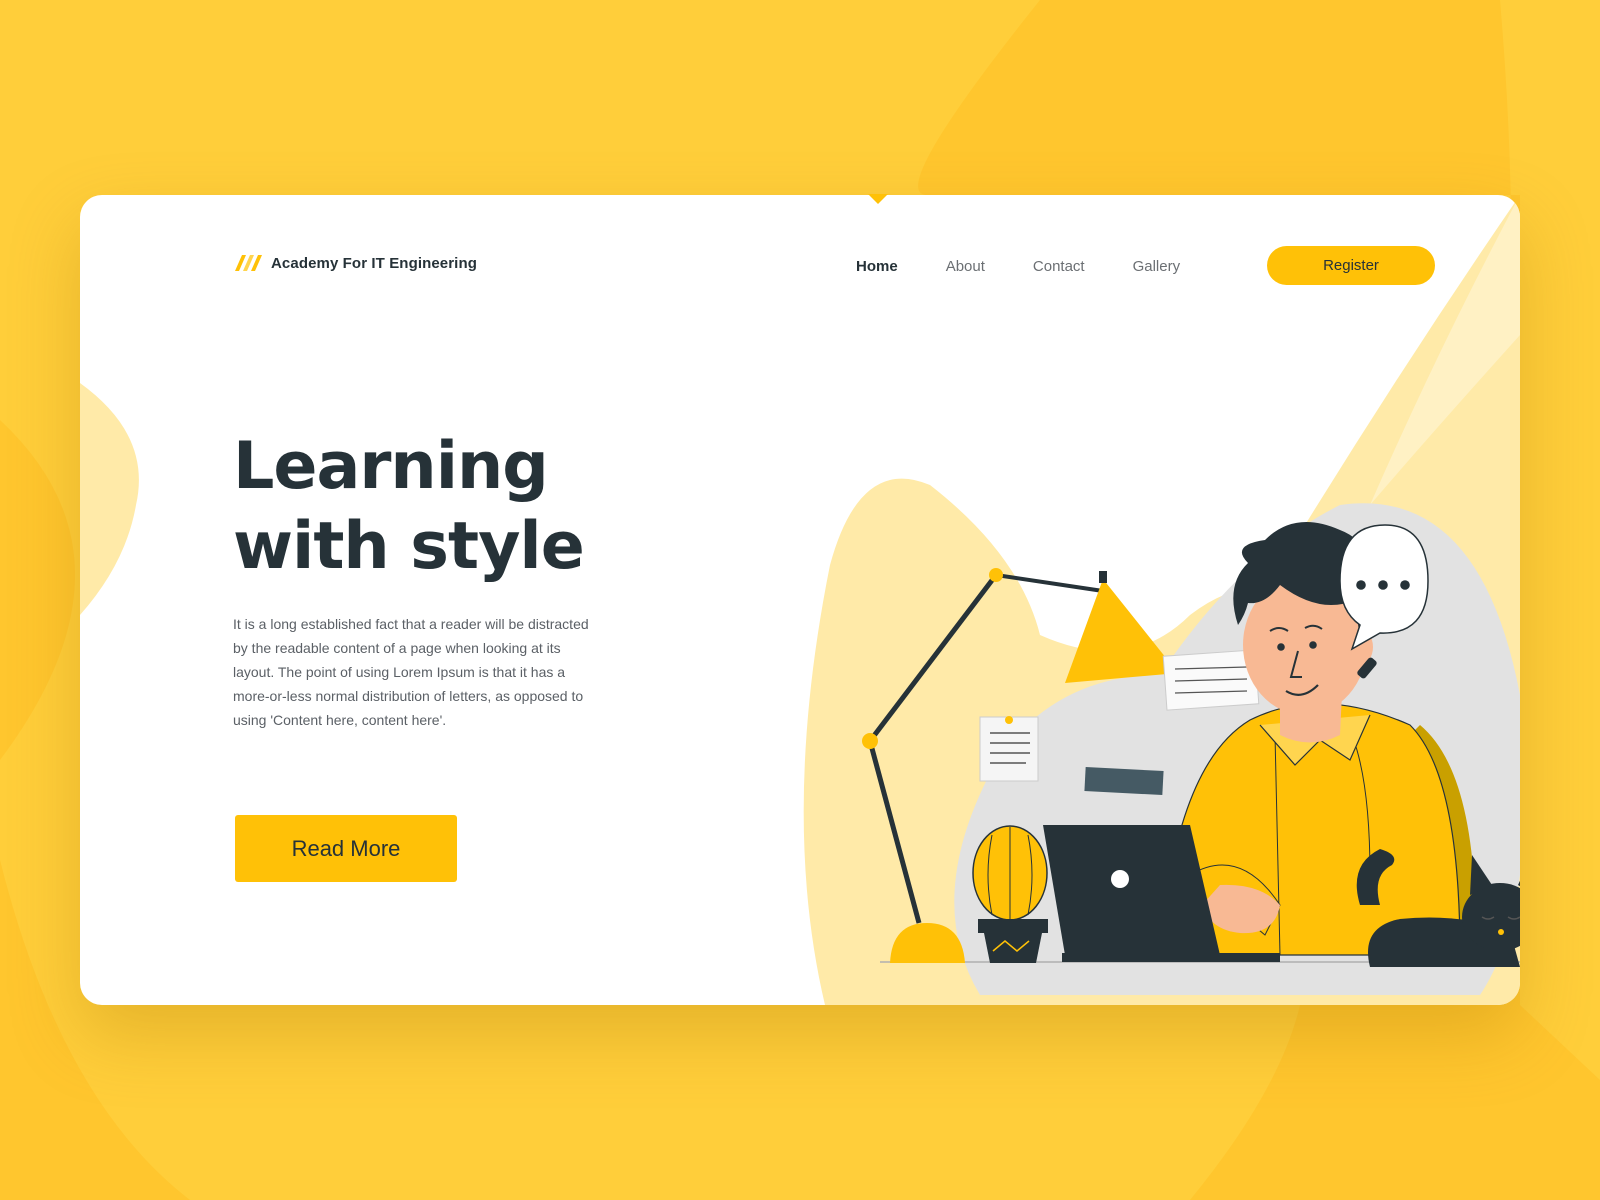 This screenshot has height=1200, width=1600. Describe the element at coordinates (965, 266) in the screenshot. I see `nav-about: About` at that location.